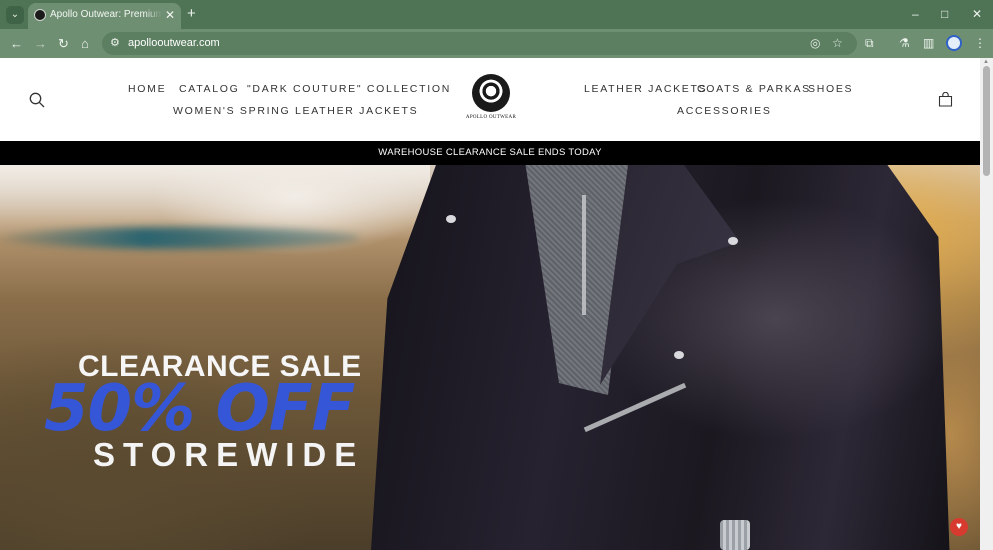 Image resolution: width=993 pixels, height=550 pixels. I want to click on scrollbar-thumb, so click(986, 121).